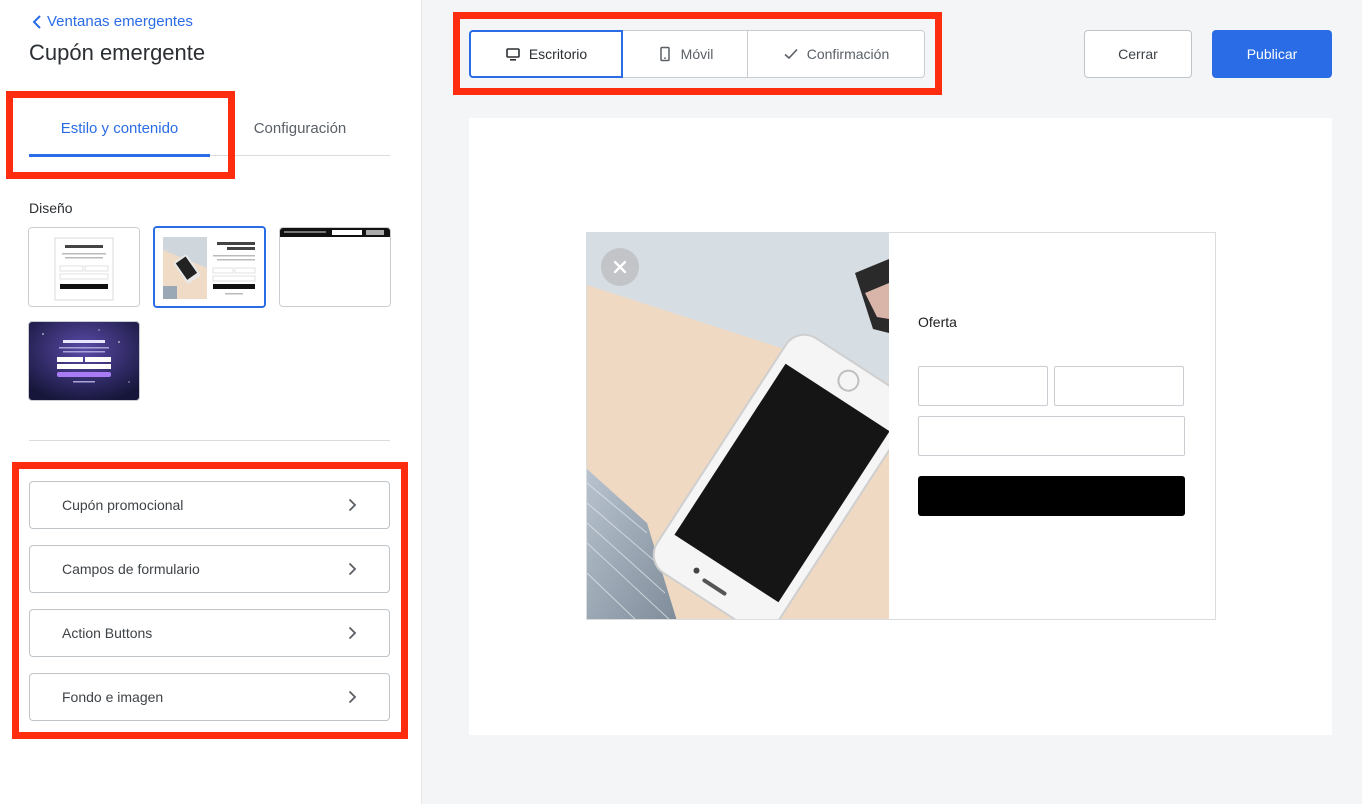 Image resolution: width=1362 pixels, height=804 pixels. I want to click on view-mobile-button: Móvil, so click(685, 54).